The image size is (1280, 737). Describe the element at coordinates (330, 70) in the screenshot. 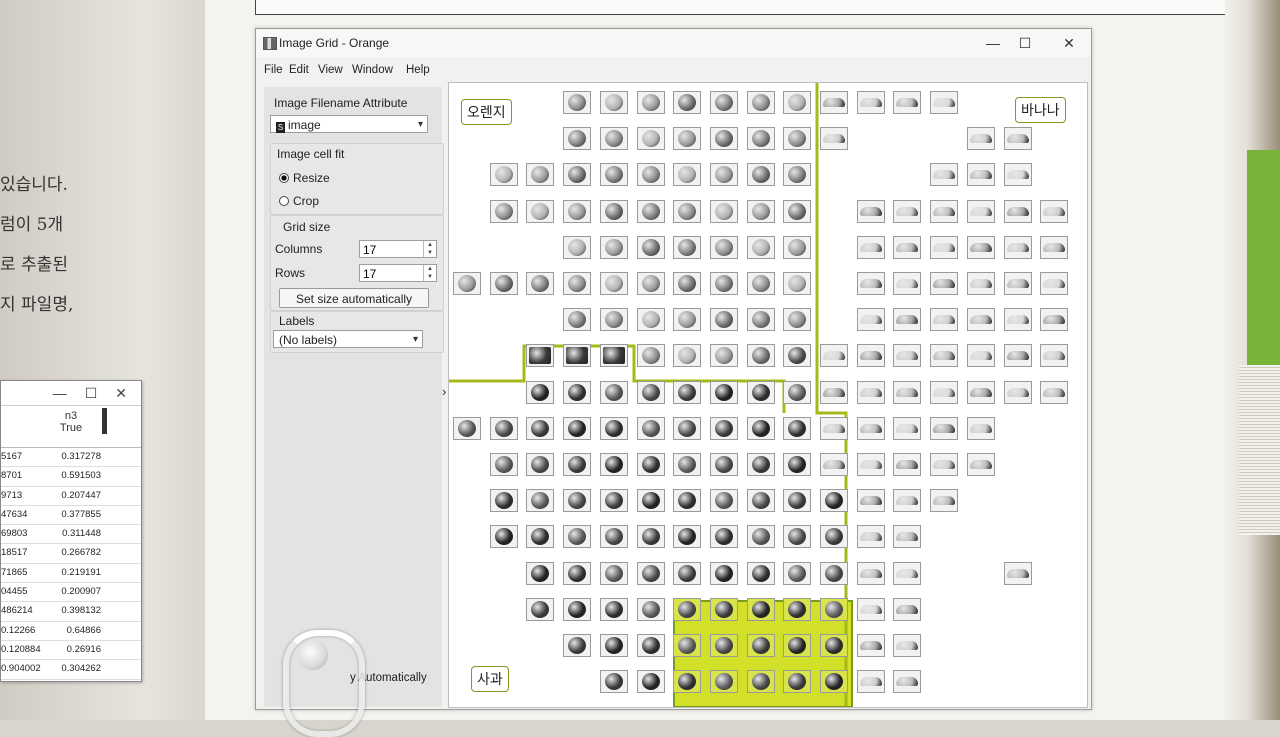

I see `menu-view: View` at that location.